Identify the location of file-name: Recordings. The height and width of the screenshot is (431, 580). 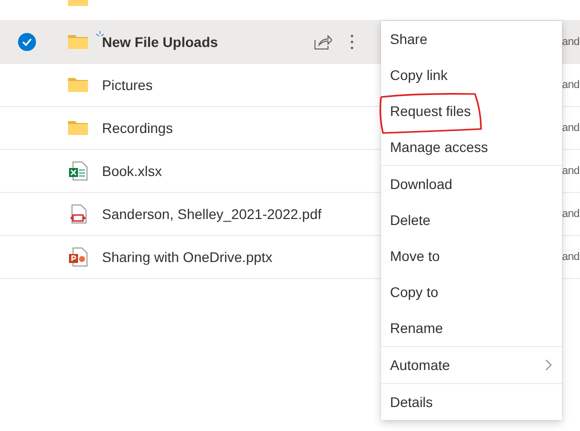
(137, 128).